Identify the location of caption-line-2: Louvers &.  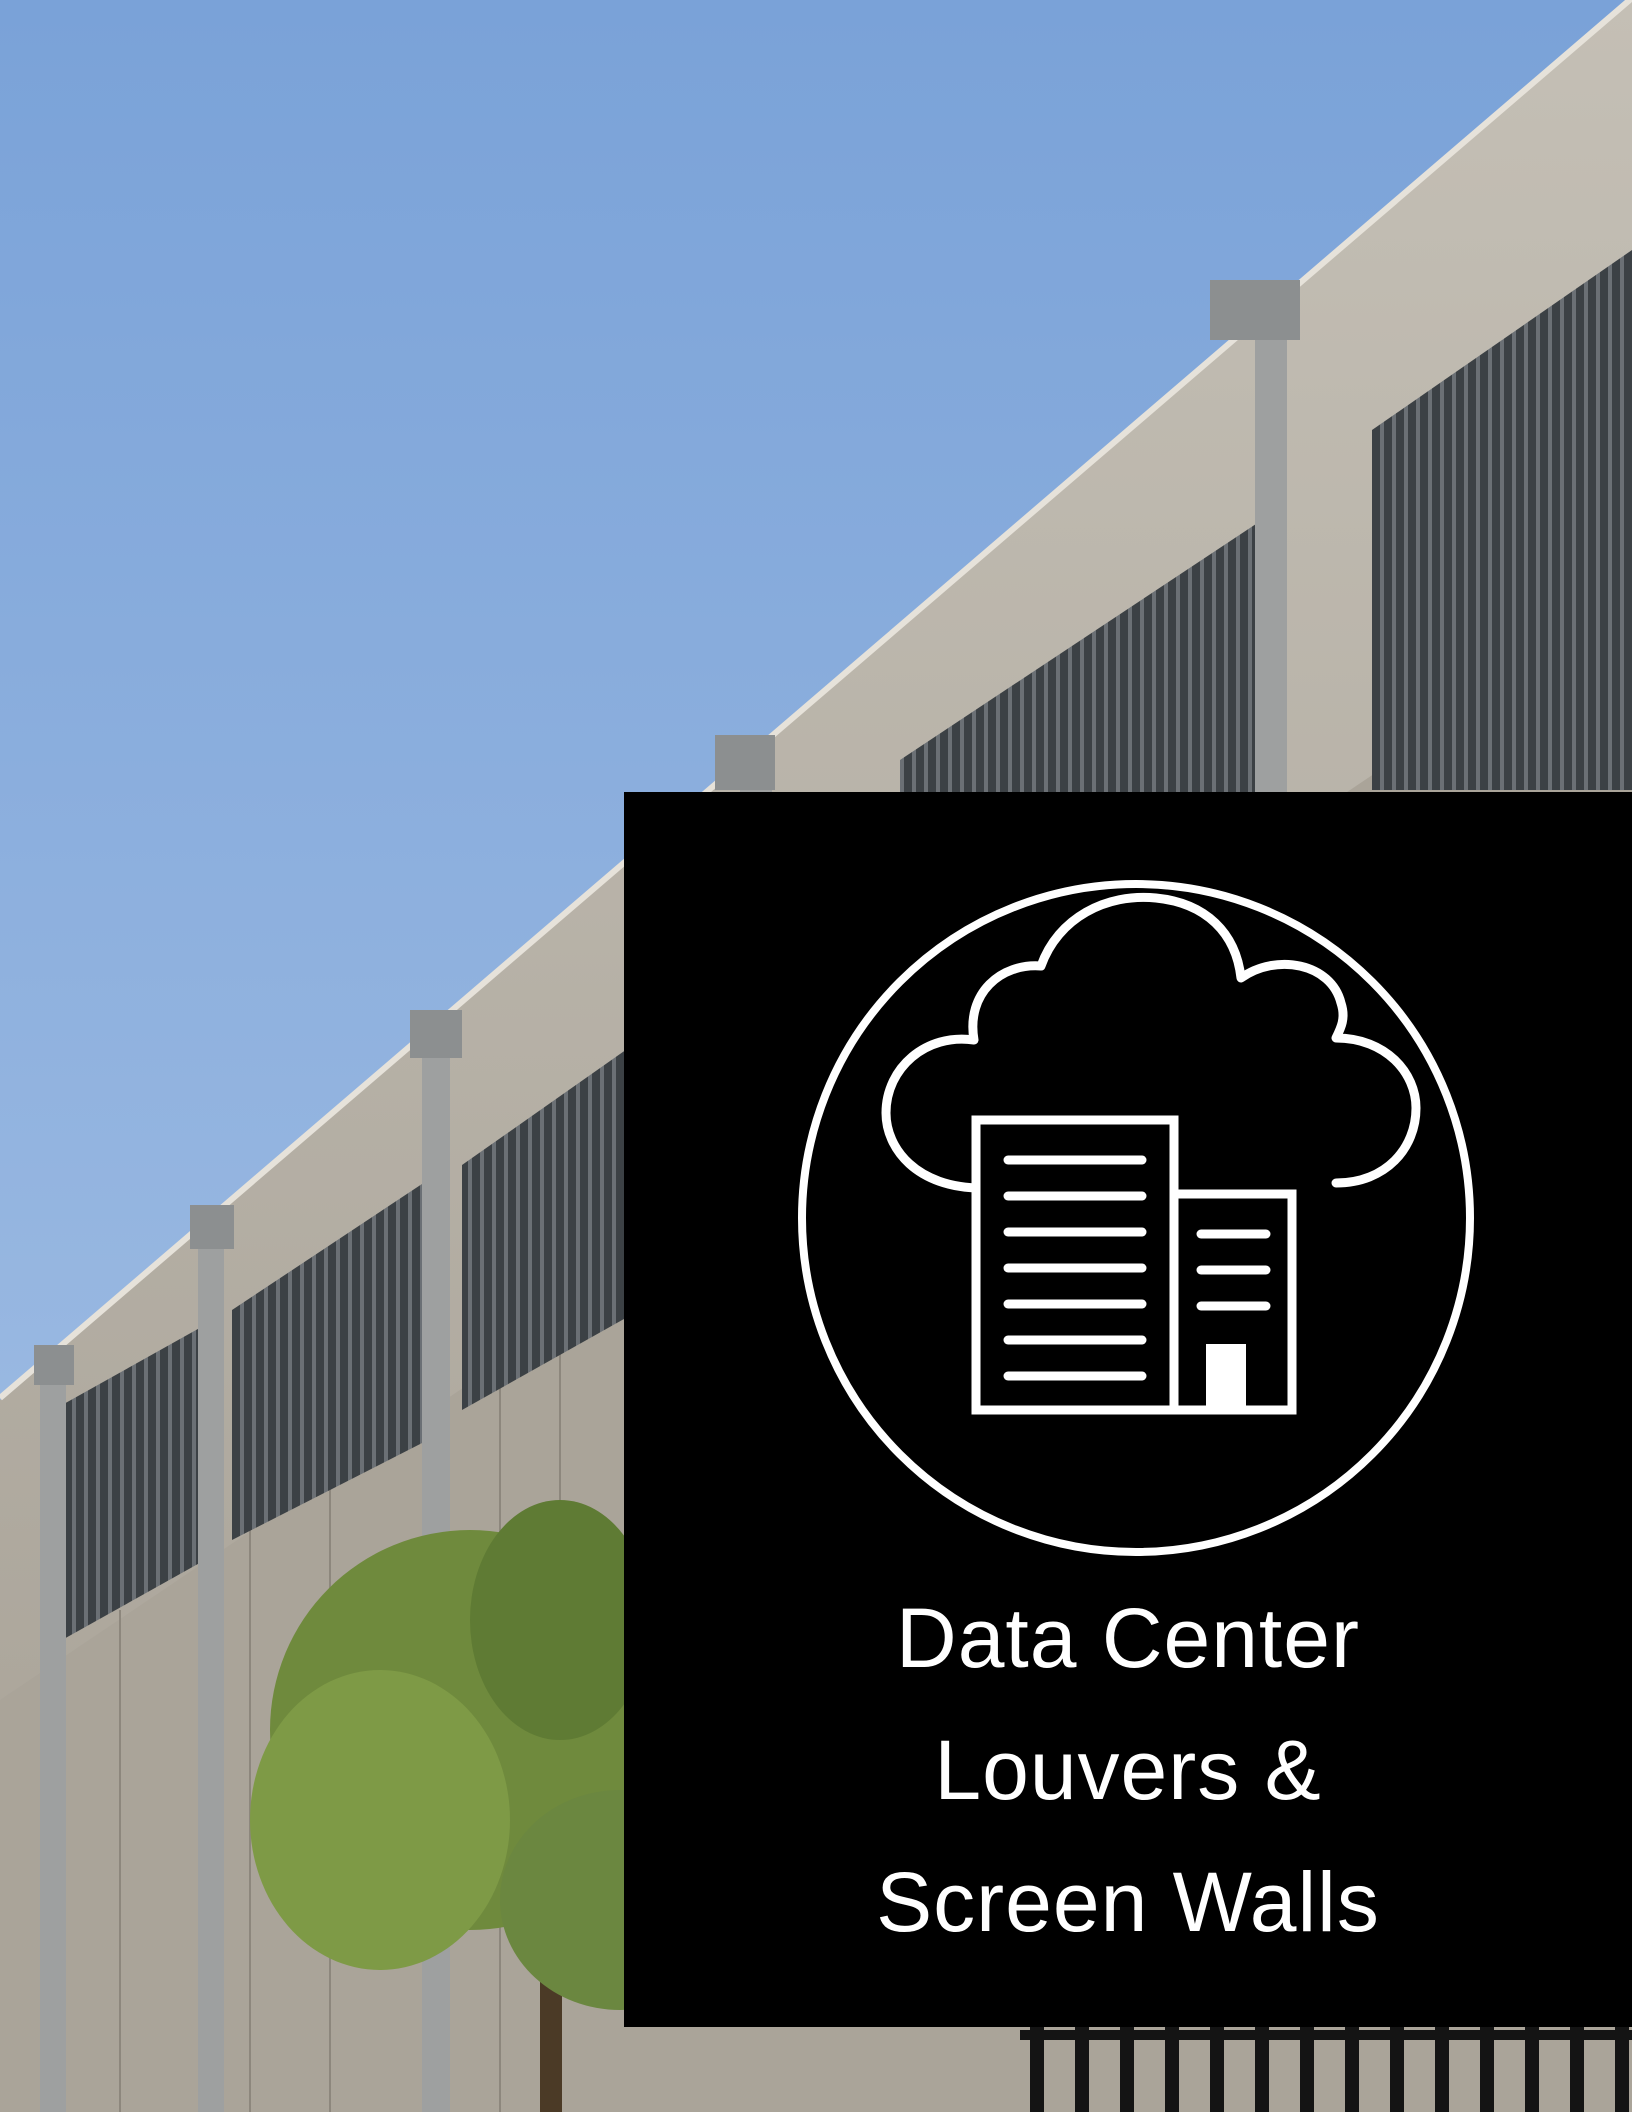
(1128, 1770).